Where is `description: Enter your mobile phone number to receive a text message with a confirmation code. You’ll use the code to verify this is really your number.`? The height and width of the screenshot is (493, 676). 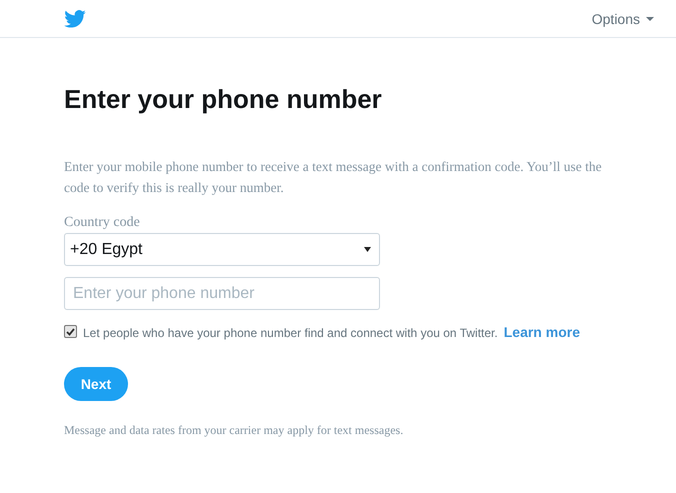
description: Enter your mobile phone number to receive a text message with a confirmation code. You’ll use the code to verify this is really your number. is located at coordinates (333, 177).